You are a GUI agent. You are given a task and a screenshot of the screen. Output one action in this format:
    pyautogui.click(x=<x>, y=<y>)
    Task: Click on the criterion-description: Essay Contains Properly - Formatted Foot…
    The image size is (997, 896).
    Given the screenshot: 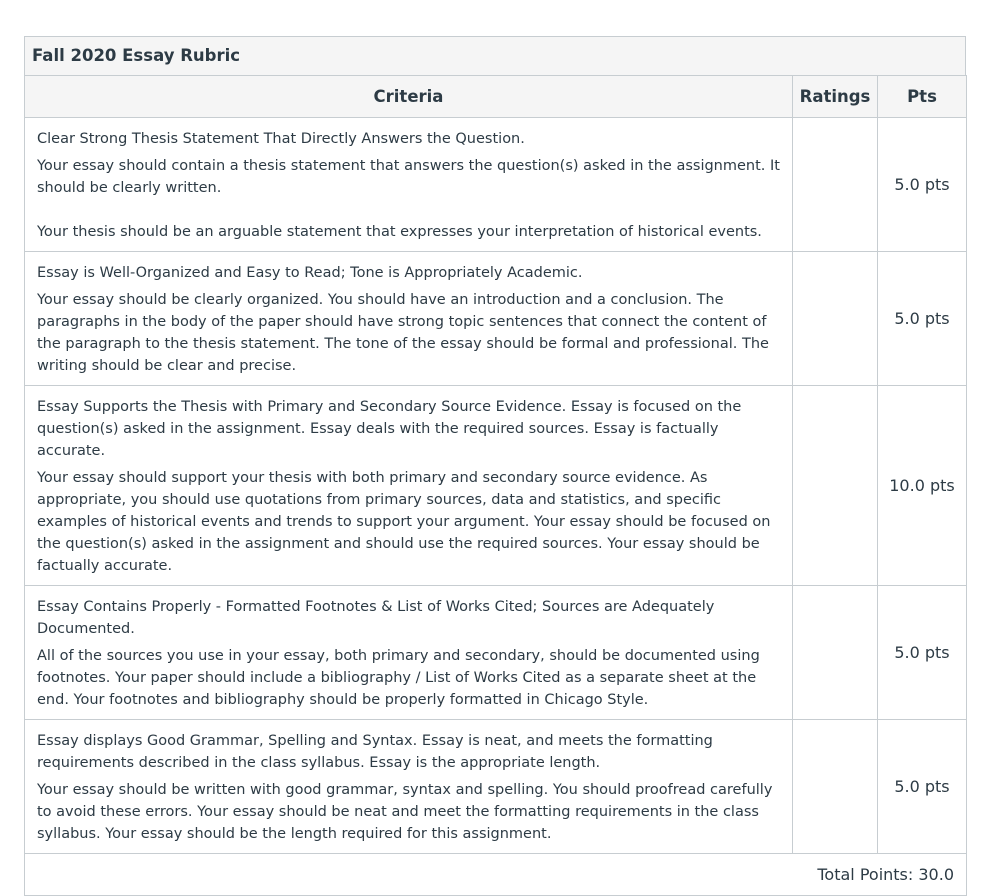 What is the action you would take?
    pyautogui.click(x=376, y=618)
    